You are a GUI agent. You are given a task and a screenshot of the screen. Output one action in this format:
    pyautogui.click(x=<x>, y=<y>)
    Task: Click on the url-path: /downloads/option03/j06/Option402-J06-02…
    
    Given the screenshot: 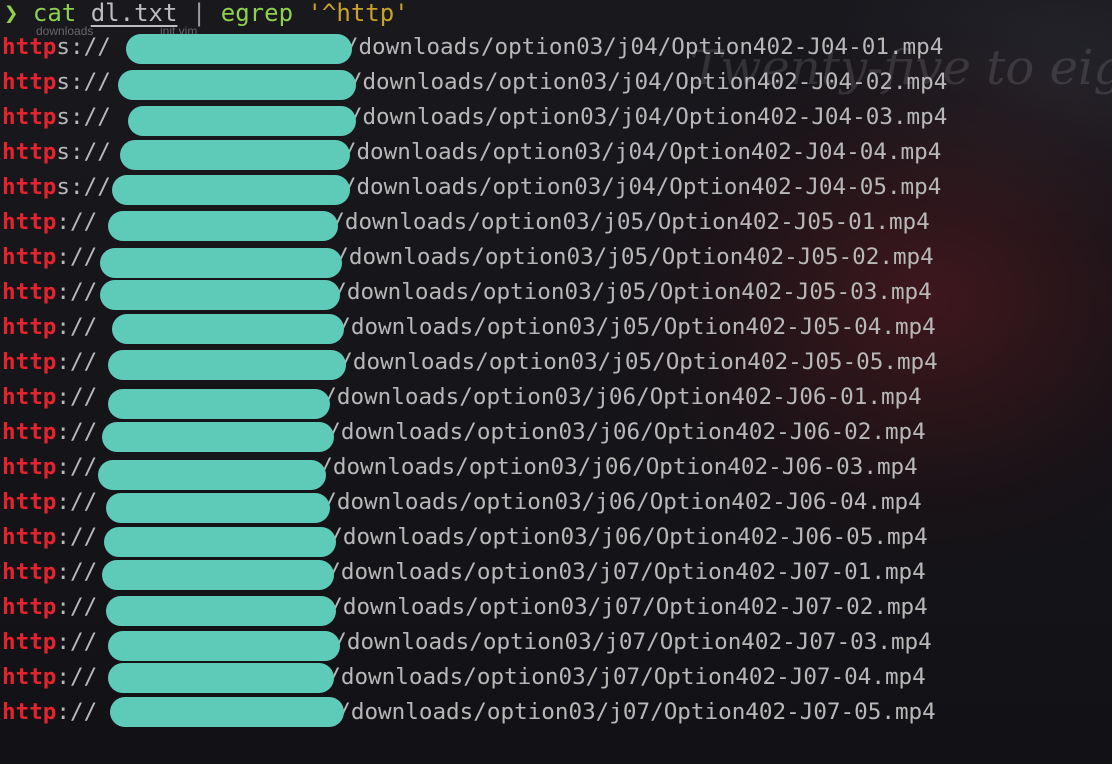 What is the action you would take?
    pyautogui.click(x=626, y=432)
    